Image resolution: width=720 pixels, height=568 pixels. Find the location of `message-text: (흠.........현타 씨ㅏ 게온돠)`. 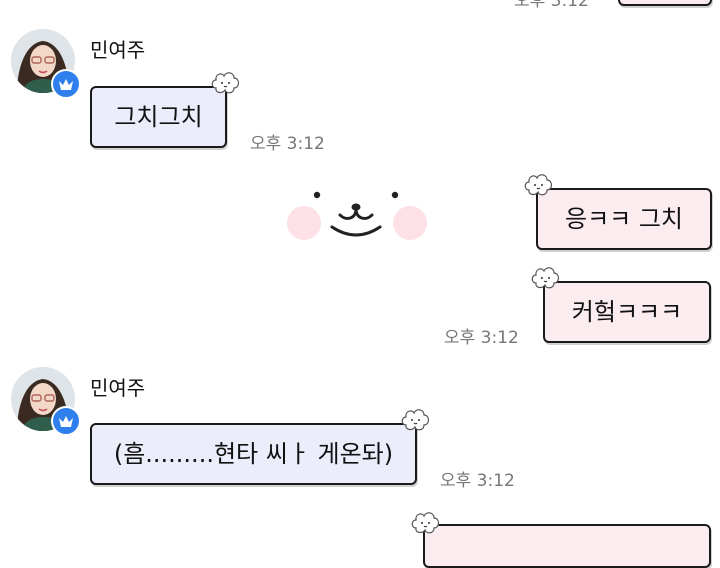

message-text: (흠.........현타 씨ㅏ 게온돠) is located at coordinates (253, 454).